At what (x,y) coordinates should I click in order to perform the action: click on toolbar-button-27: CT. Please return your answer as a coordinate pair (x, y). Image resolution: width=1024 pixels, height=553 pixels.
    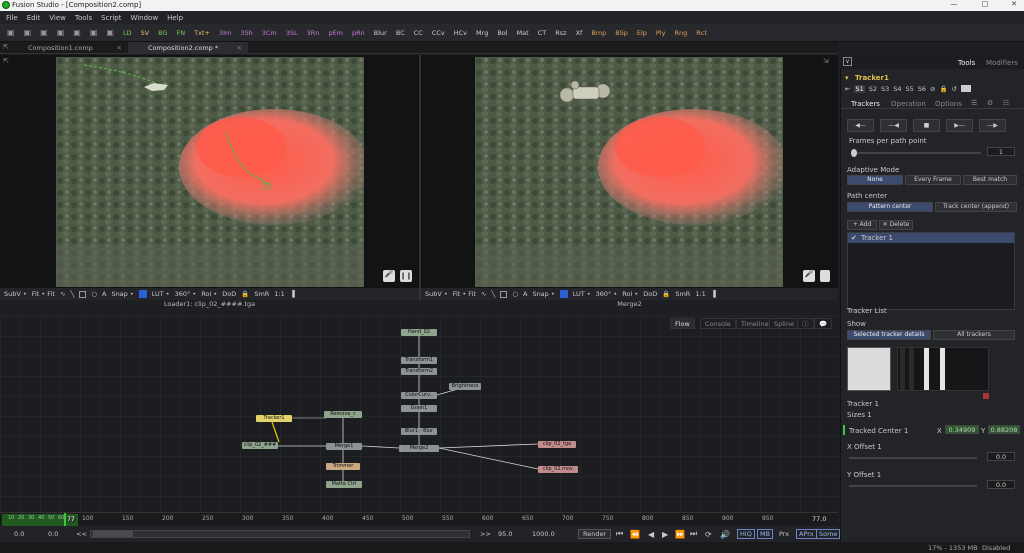
    Looking at the image, I should click on (542, 33).